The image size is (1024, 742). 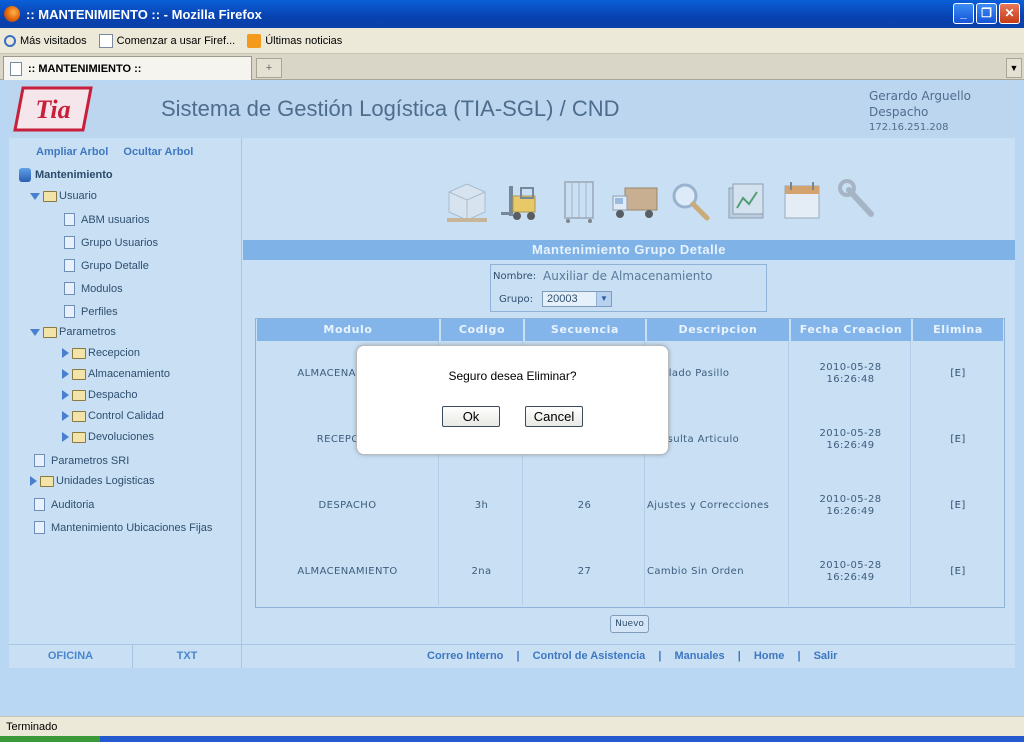 What do you see at coordinates (71, 656) in the screenshot?
I see `oficina-link: OFICINA` at bounding box center [71, 656].